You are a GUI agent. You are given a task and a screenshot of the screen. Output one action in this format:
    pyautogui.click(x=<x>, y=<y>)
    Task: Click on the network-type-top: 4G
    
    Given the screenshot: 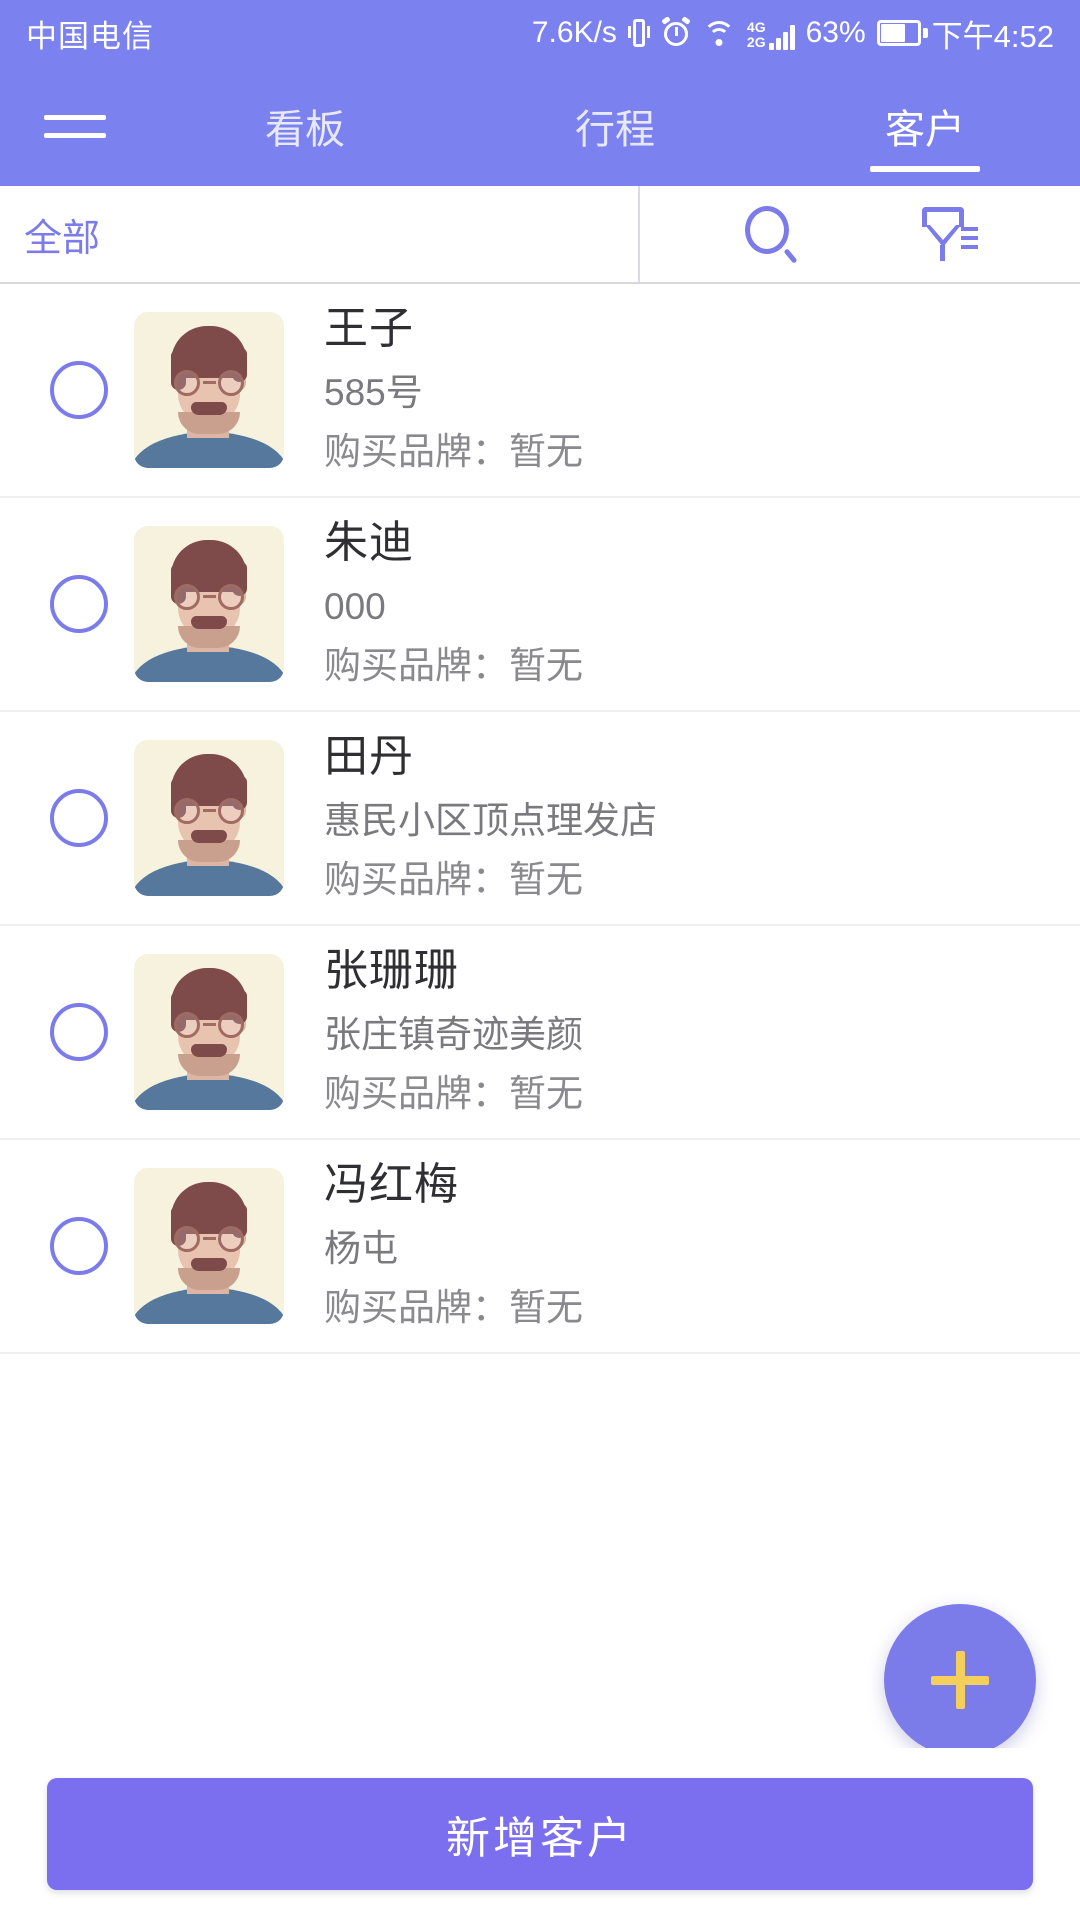 What is the action you would take?
    pyautogui.click(x=756, y=27)
    